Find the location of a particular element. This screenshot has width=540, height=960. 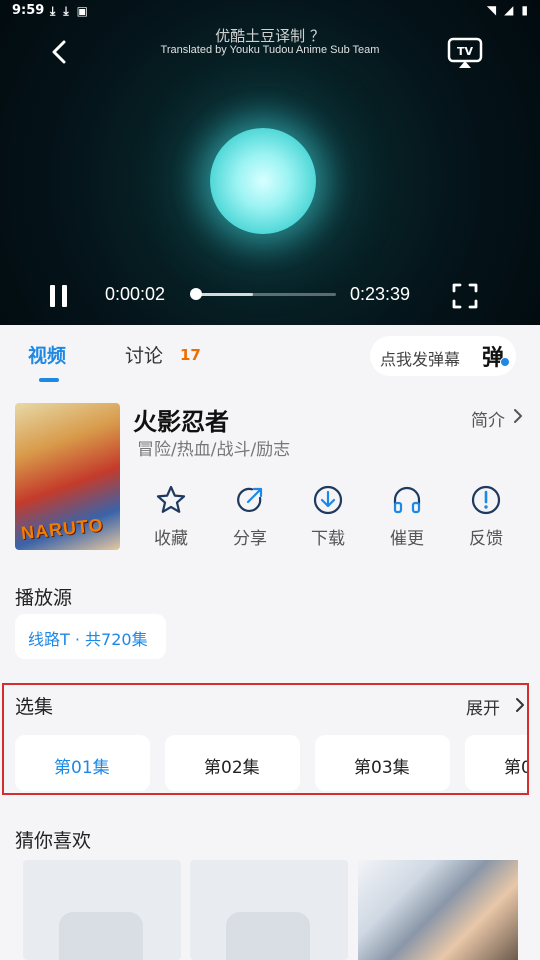

status-time: 9:59 is located at coordinates (28, 10).